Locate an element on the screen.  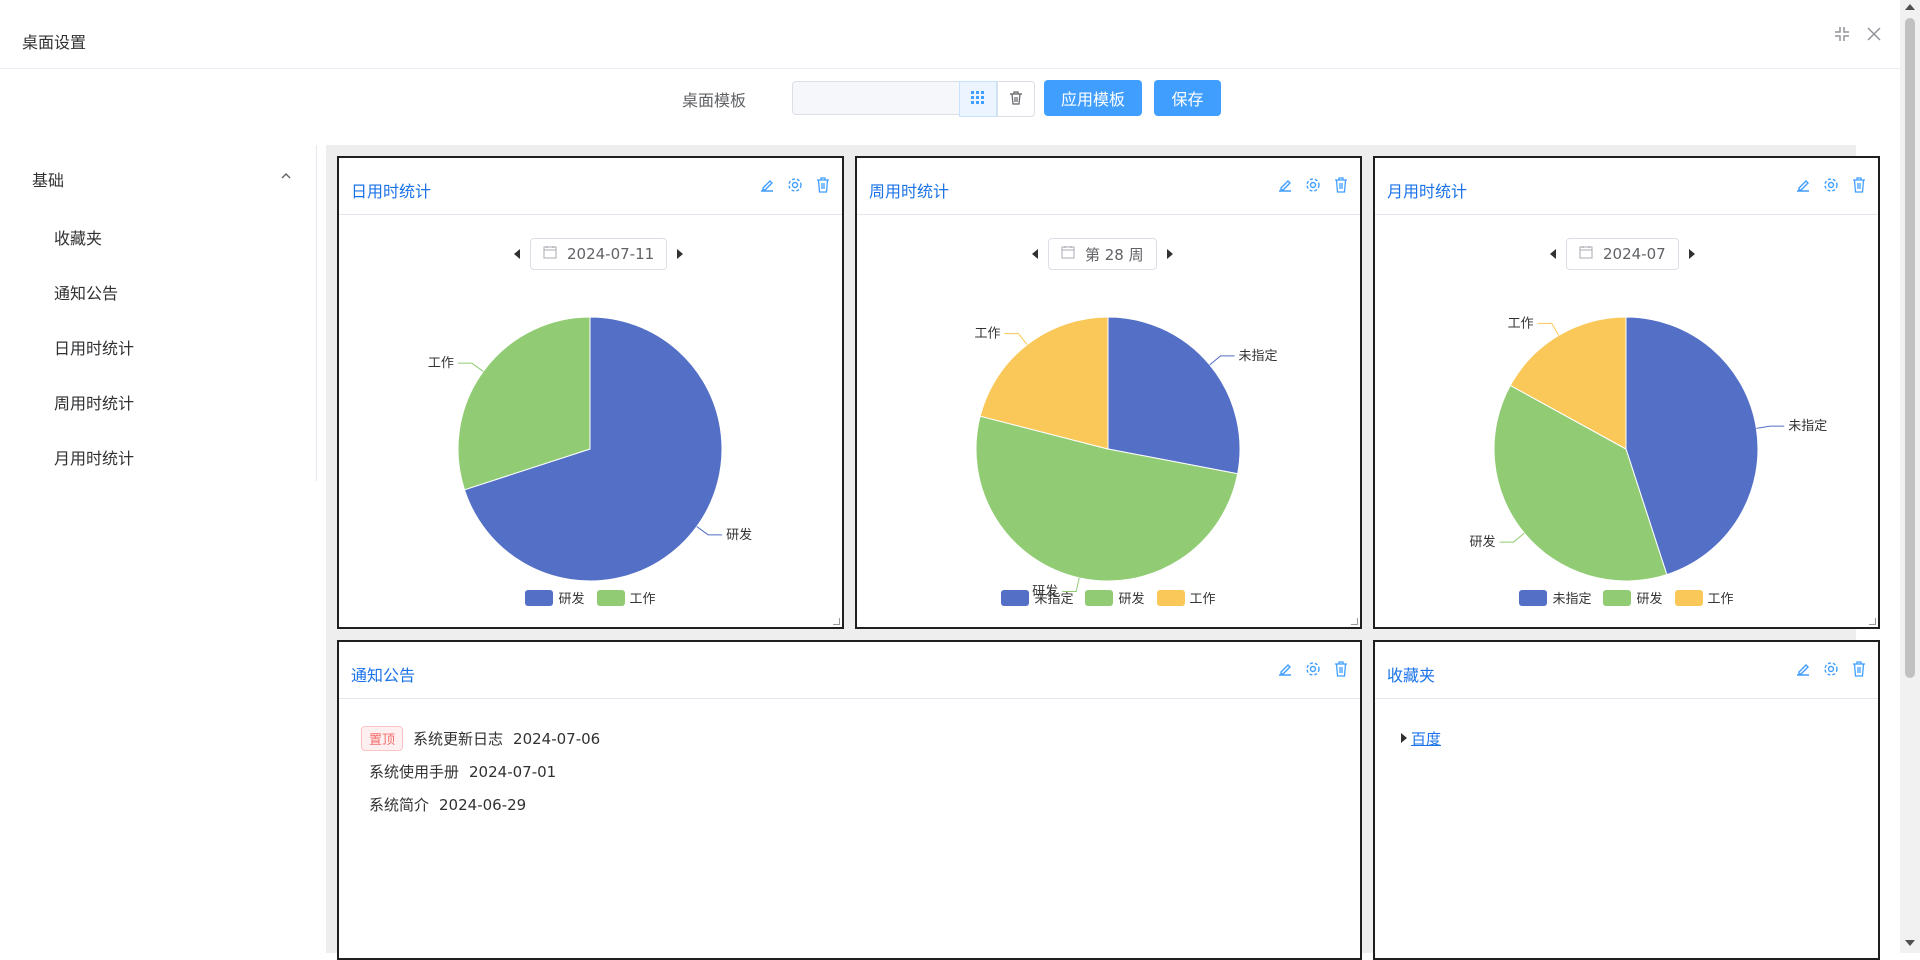
sidebar-item-monthly: 月用时统计 is located at coordinates (94, 457).